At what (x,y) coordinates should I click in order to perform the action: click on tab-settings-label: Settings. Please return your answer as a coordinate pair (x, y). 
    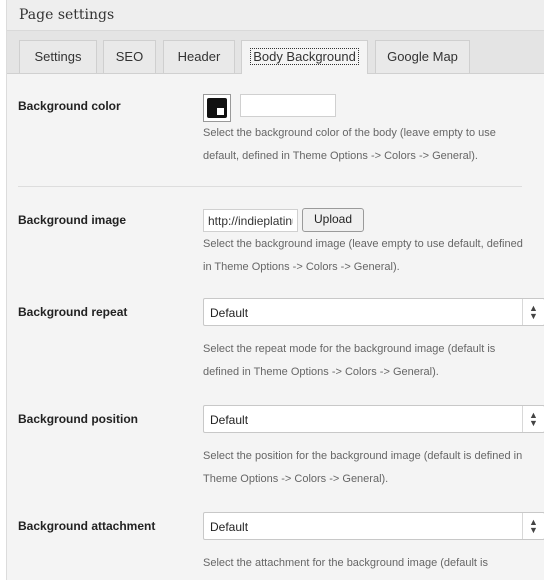
    Looking at the image, I should click on (58, 56).